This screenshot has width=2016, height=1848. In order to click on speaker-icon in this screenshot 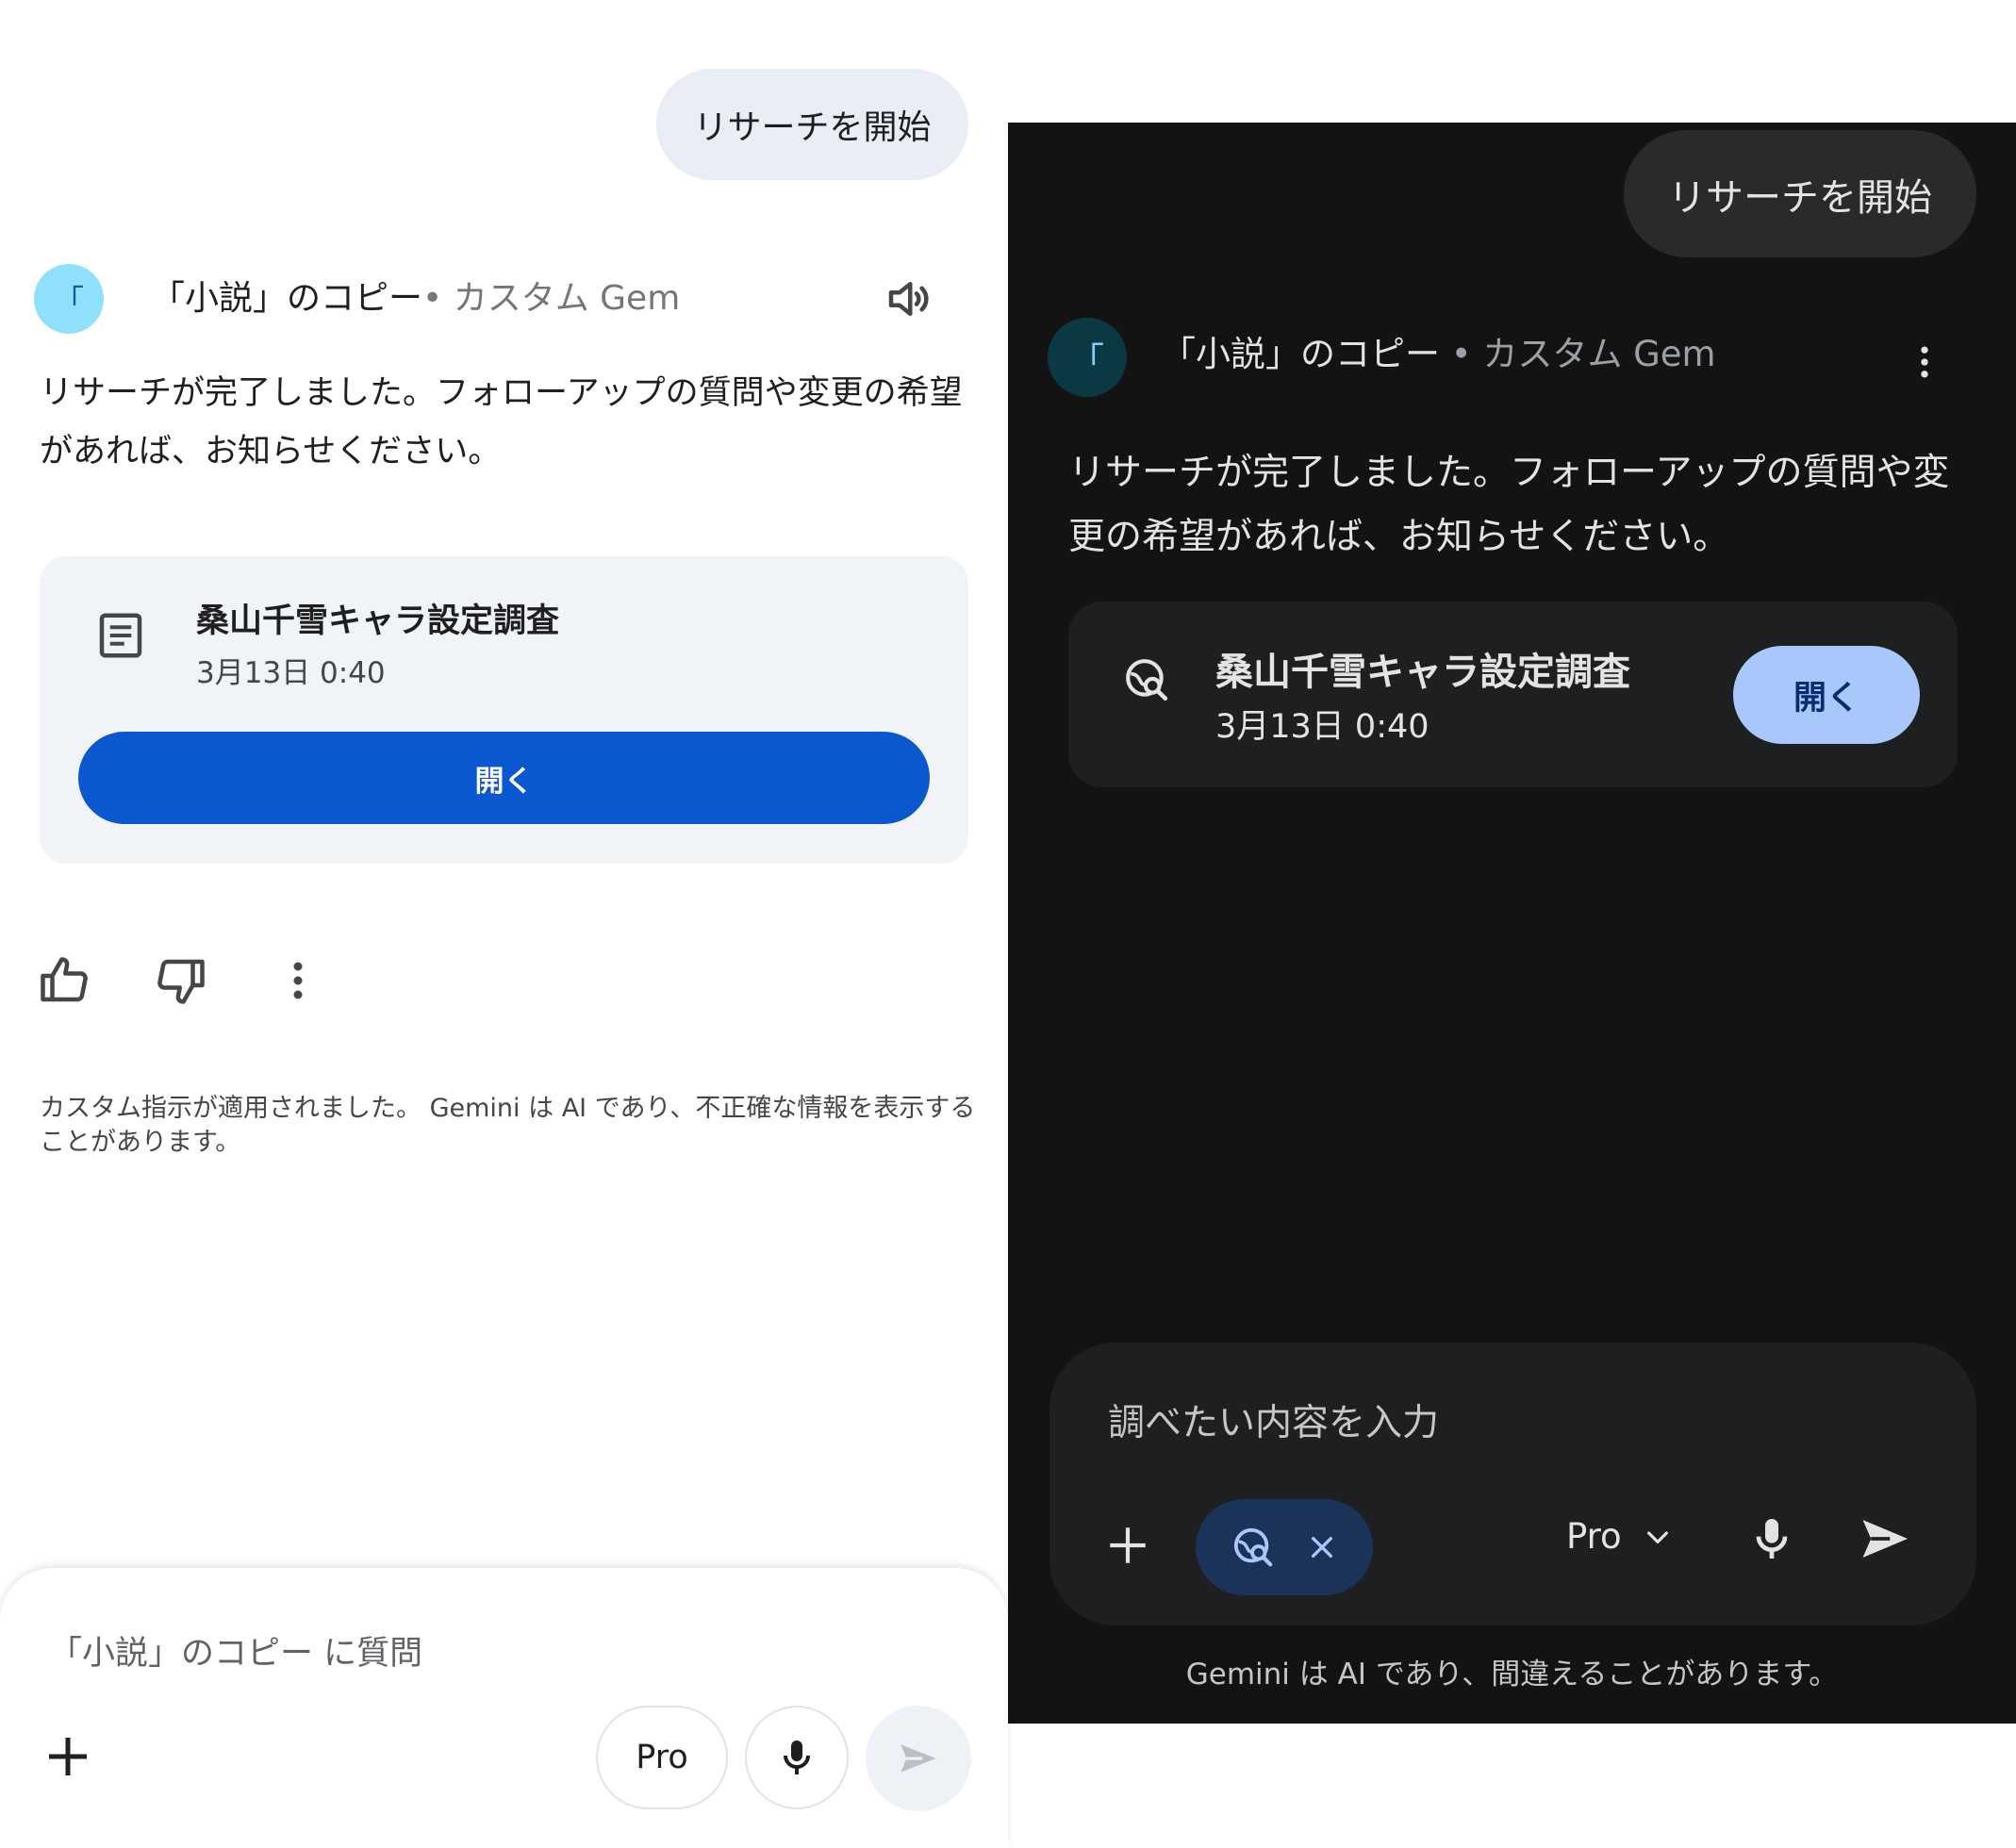, I will do `click(908, 298)`.